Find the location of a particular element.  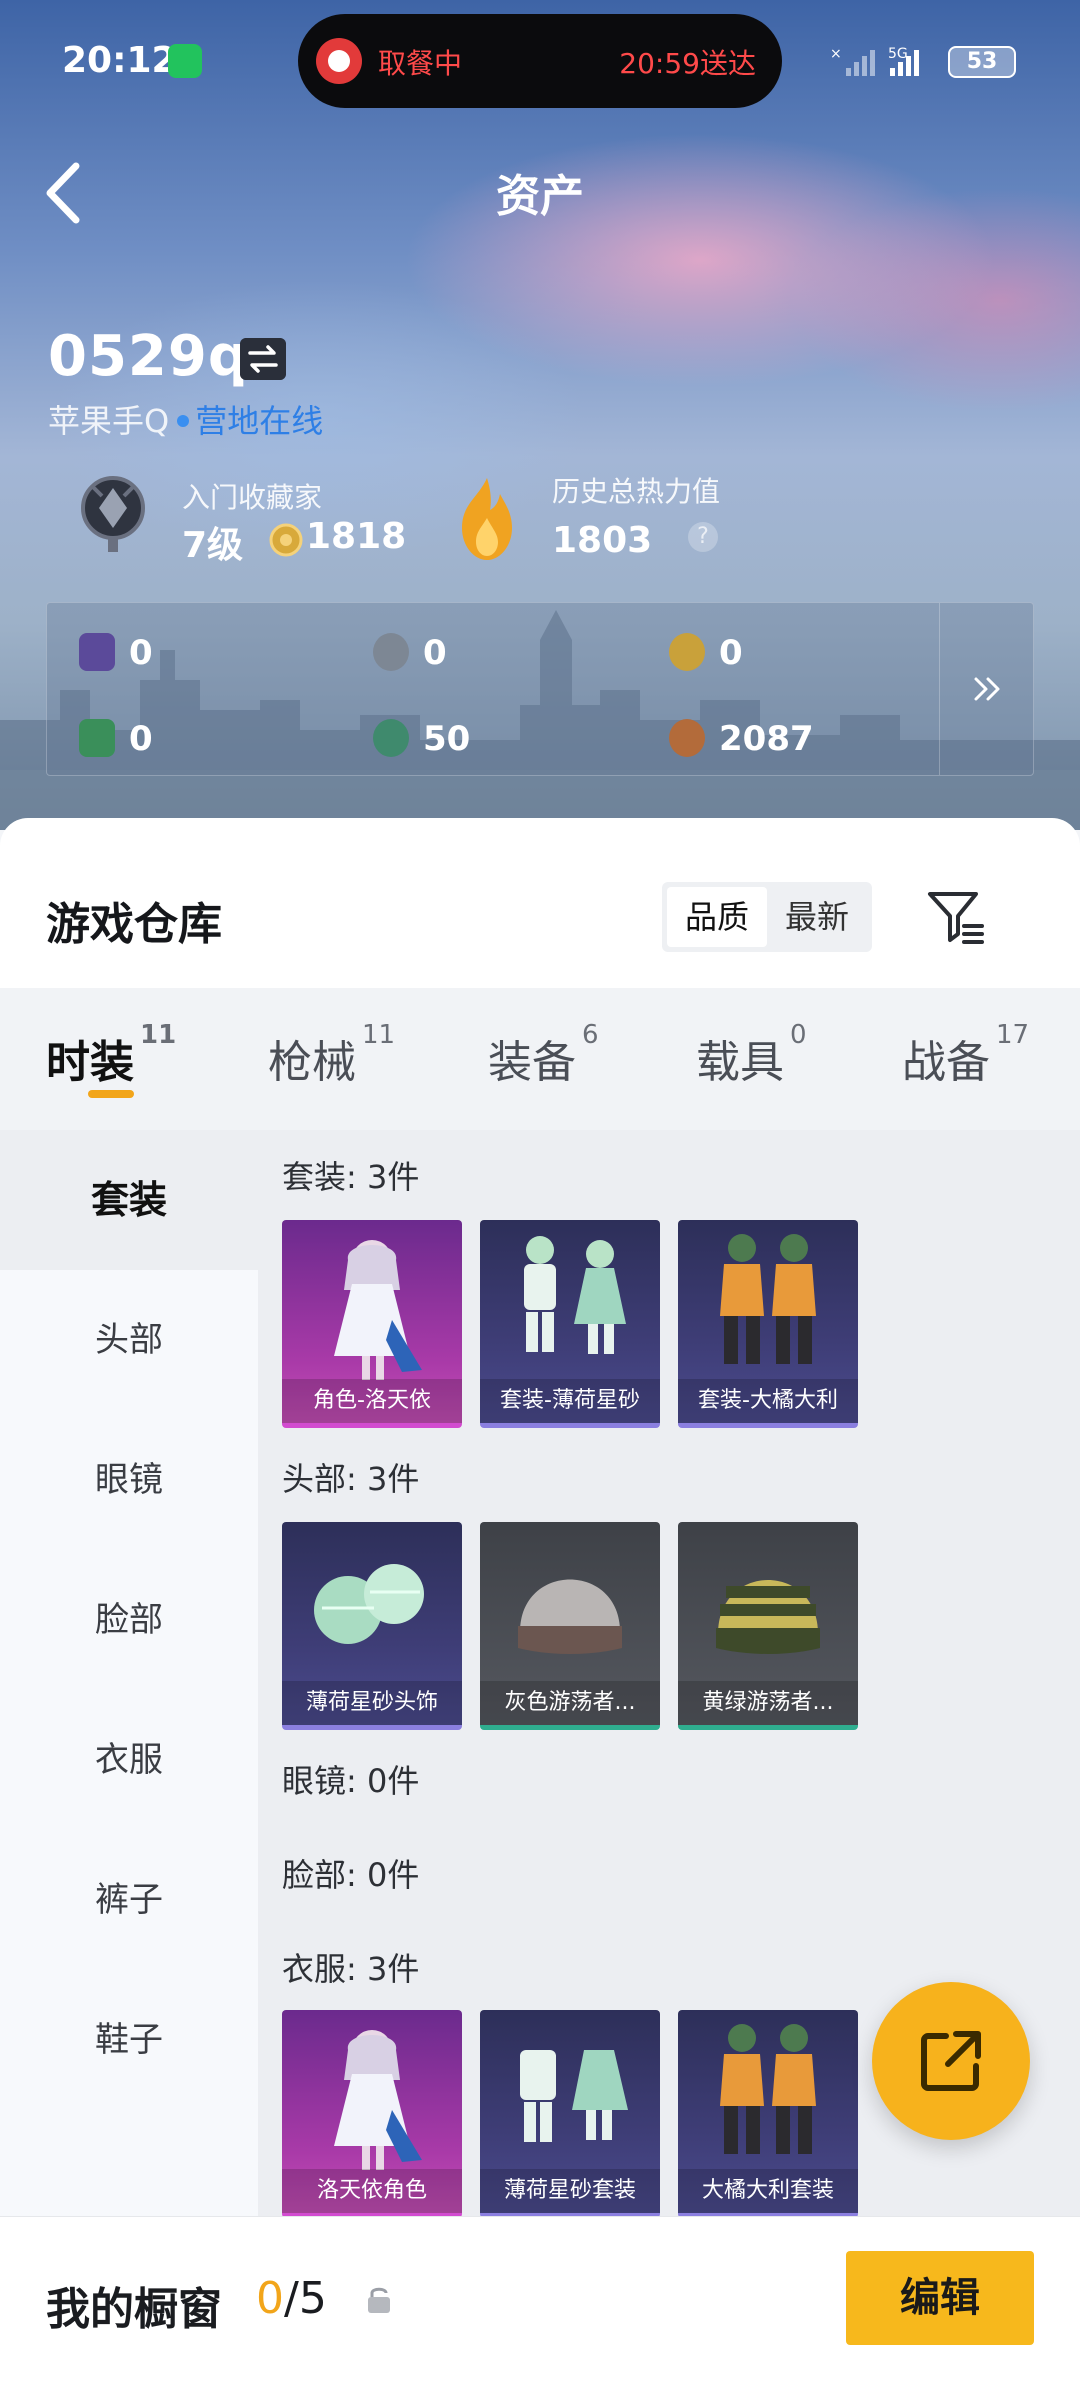

tab-combat-gear: 战备17 is located at coordinates (965, 1055).